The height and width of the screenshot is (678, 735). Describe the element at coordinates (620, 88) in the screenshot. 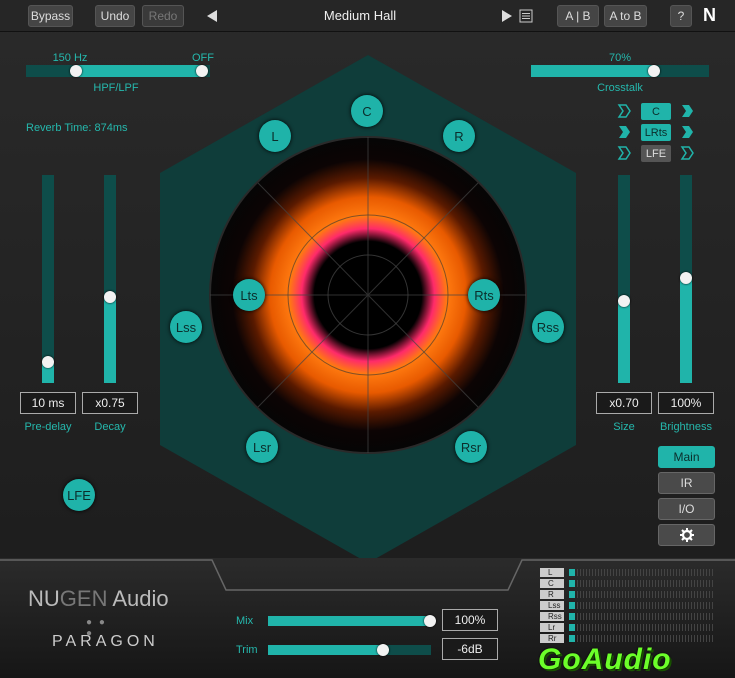

I see `crosstalk-label: Crosstalk` at that location.